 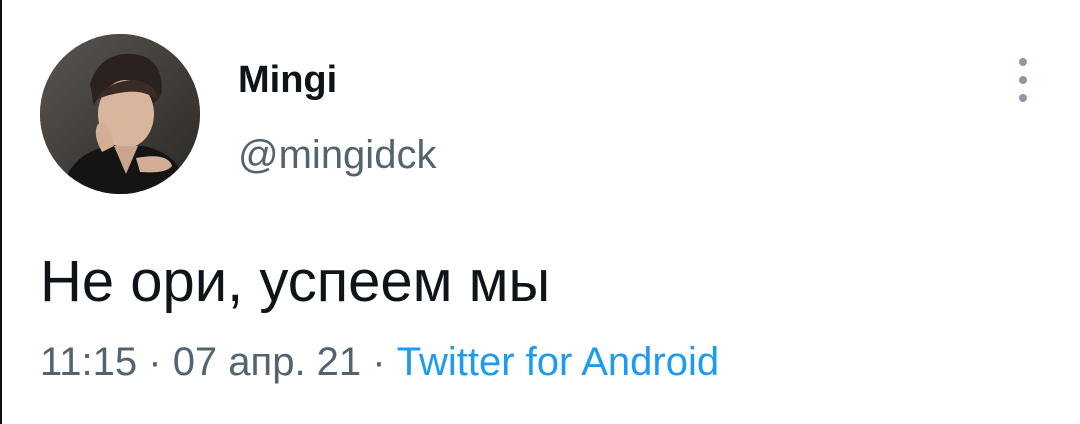 What do you see at coordinates (287, 80) in the screenshot?
I see `display-name: Mingi` at bounding box center [287, 80].